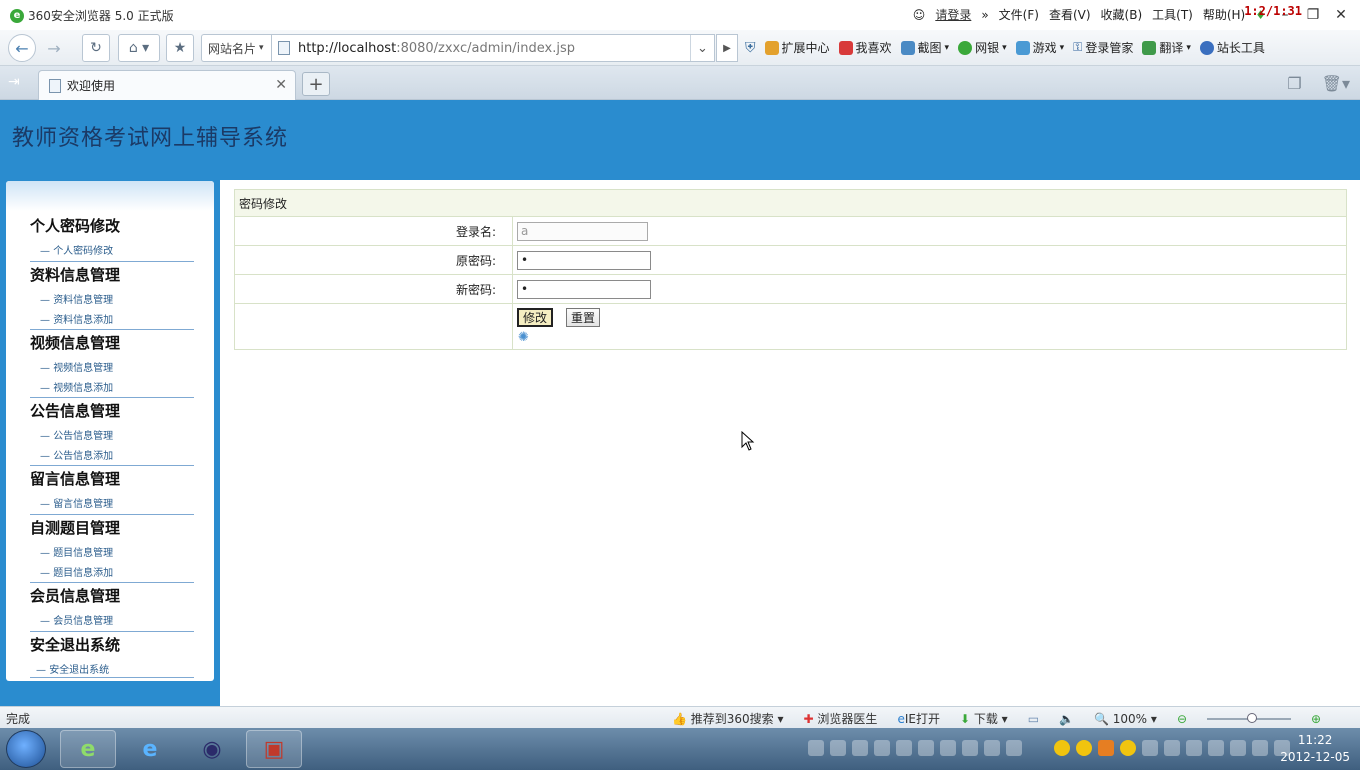  I want to click on login-name-field: a, so click(582, 231).